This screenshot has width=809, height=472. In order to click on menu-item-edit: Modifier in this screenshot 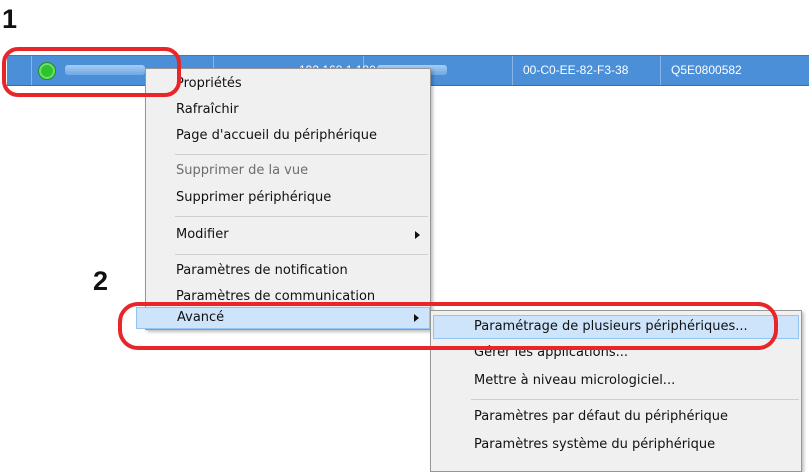, I will do `click(288, 235)`.